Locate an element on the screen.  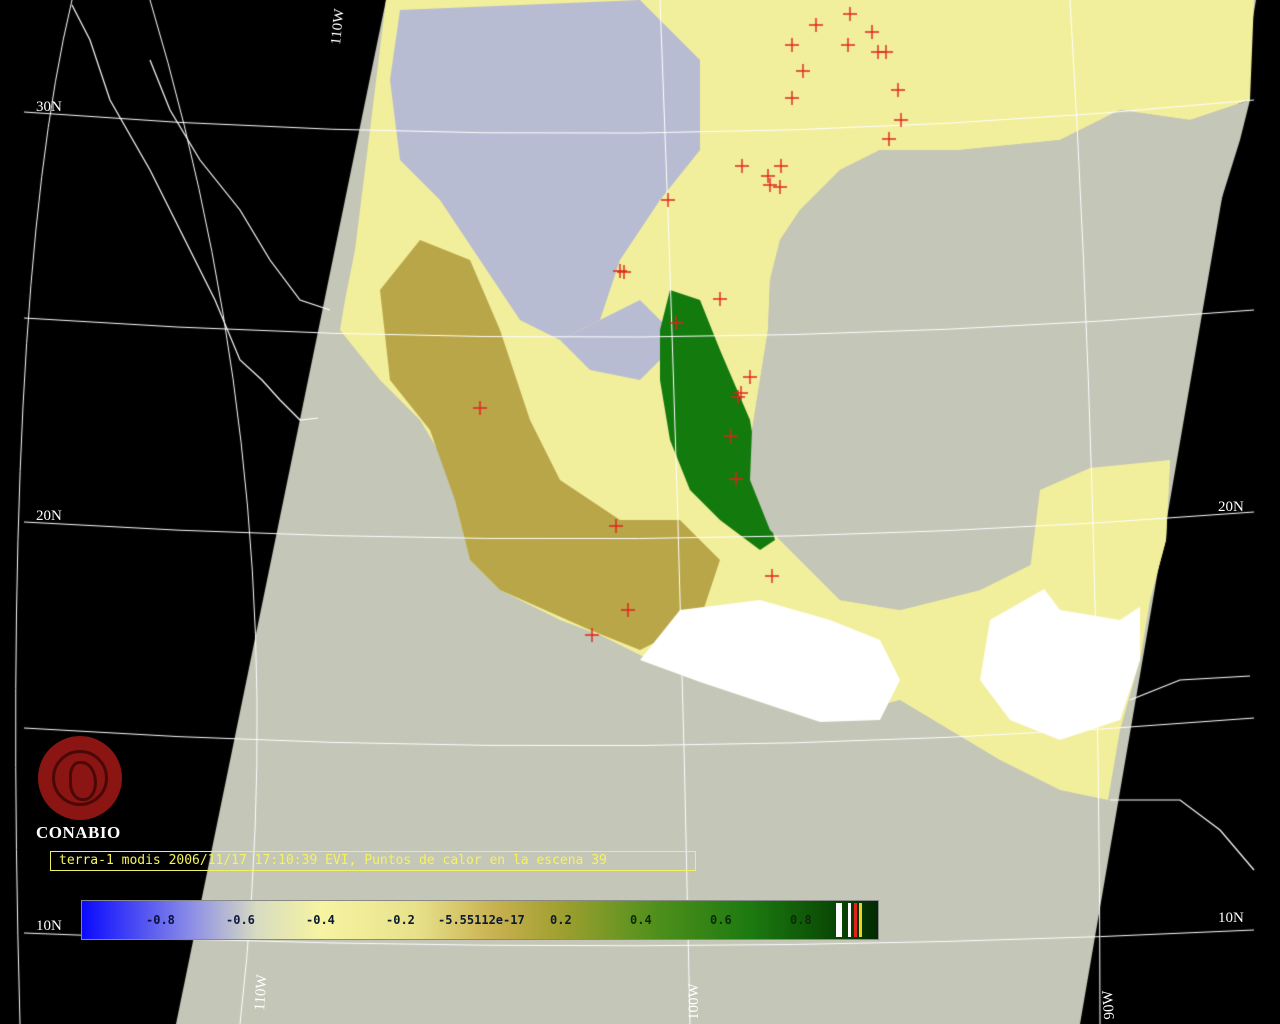
lat-label-10n: 10N is located at coordinates (49, 926).